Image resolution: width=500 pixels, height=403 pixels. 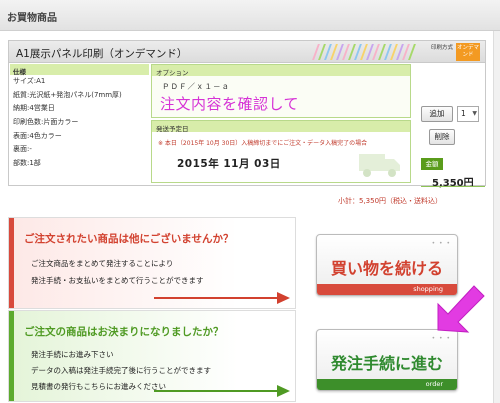 What do you see at coordinates (263, 143) in the screenshot?
I see `shipping-note: ※ 本日（2015年 10月 30日）入稿締切までにご注文・データ入稿完了の場合` at bounding box center [263, 143].